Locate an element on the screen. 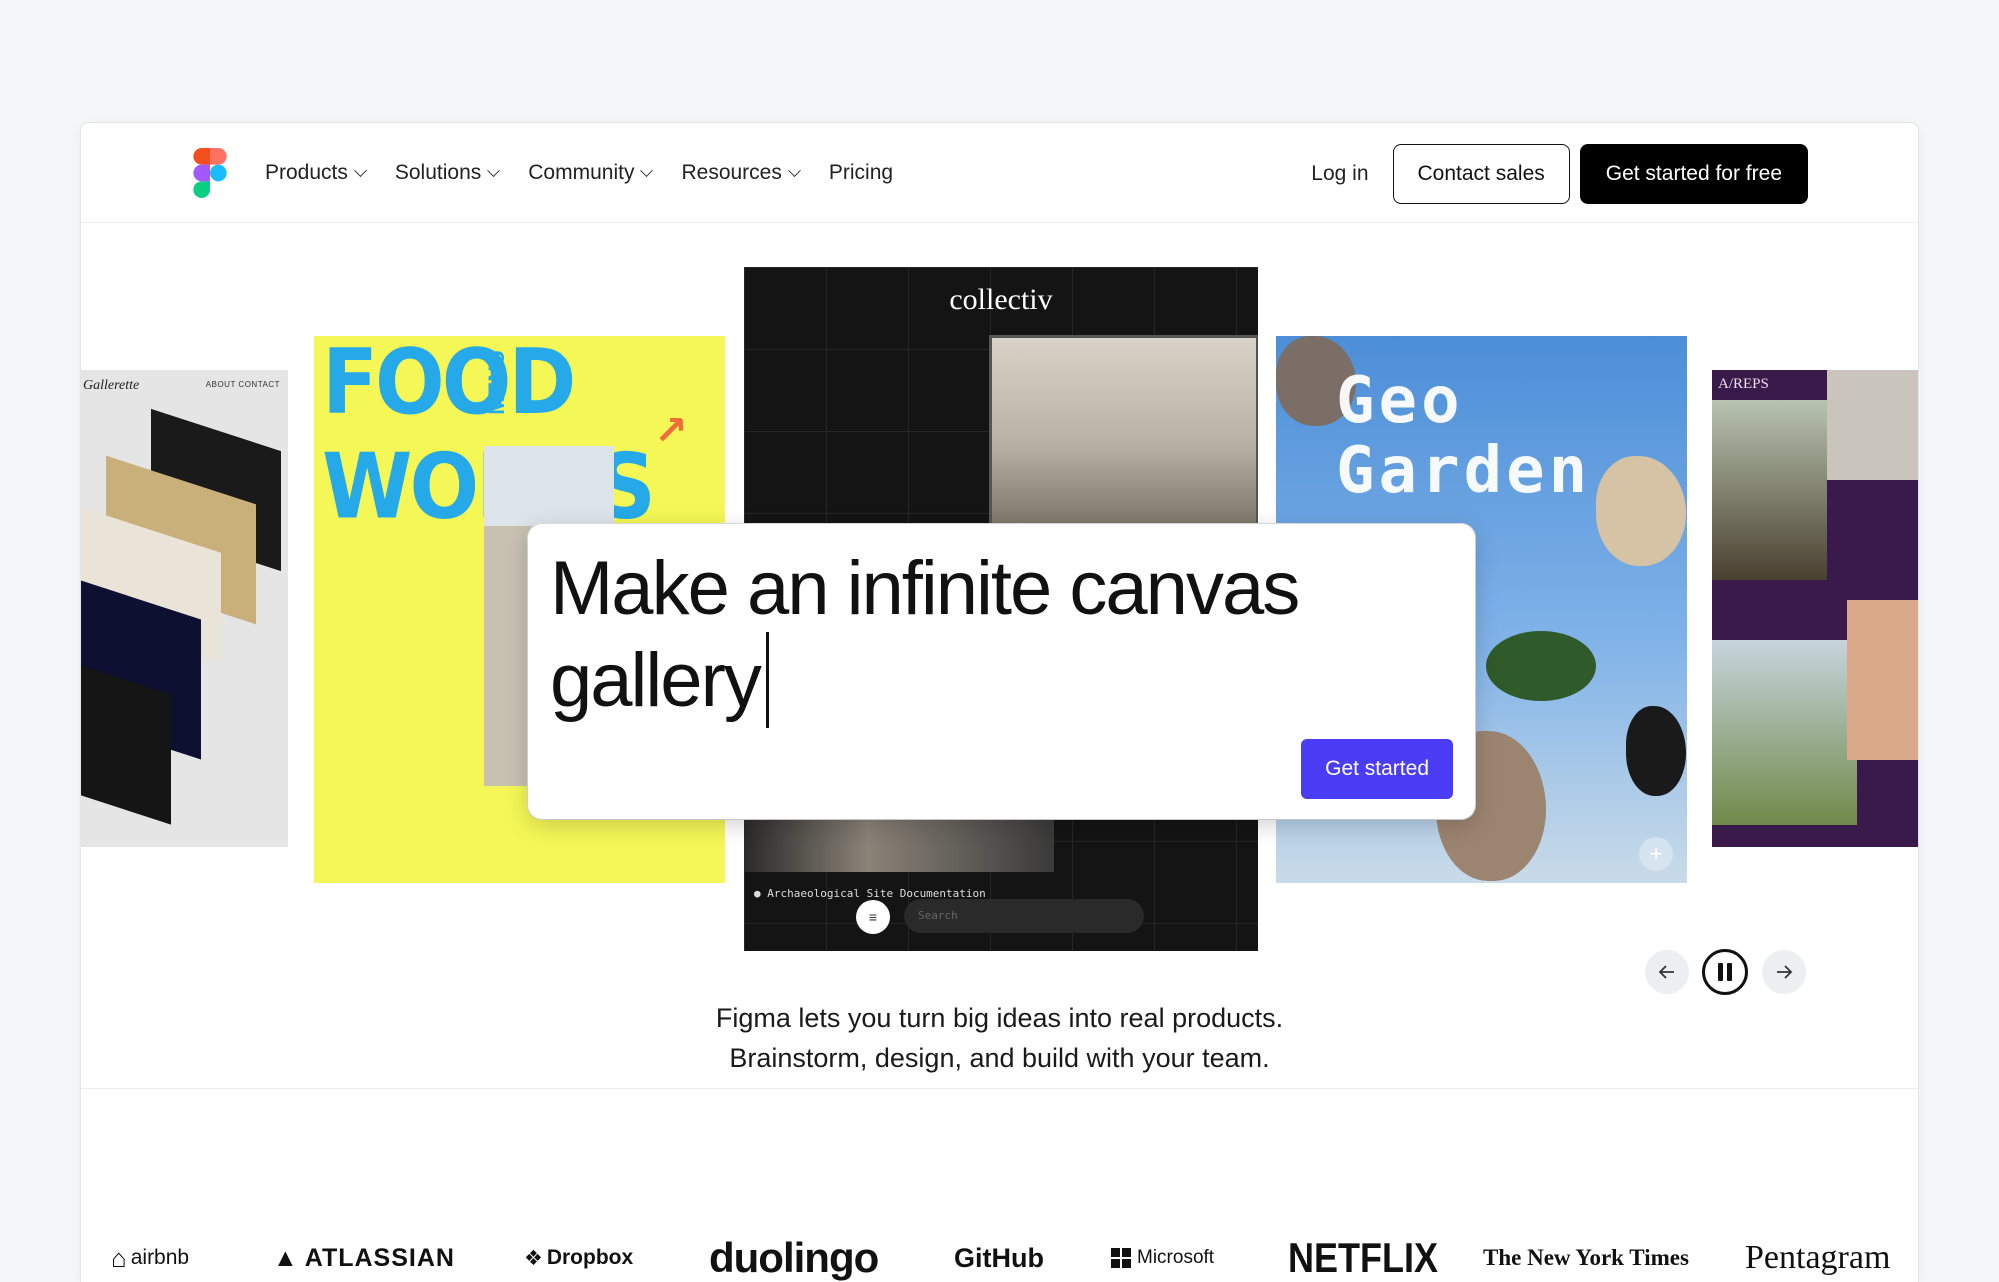 Image resolution: width=1999 pixels, height=1282 pixels. section-divider is located at coordinates (999, 1088).